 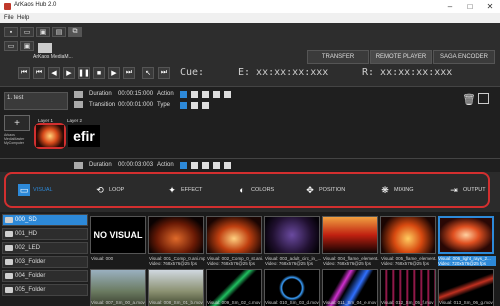 What do you see at coordinates (39, 73) in the screenshot?
I see `prev-icon: ⏮` at bounding box center [39, 73].